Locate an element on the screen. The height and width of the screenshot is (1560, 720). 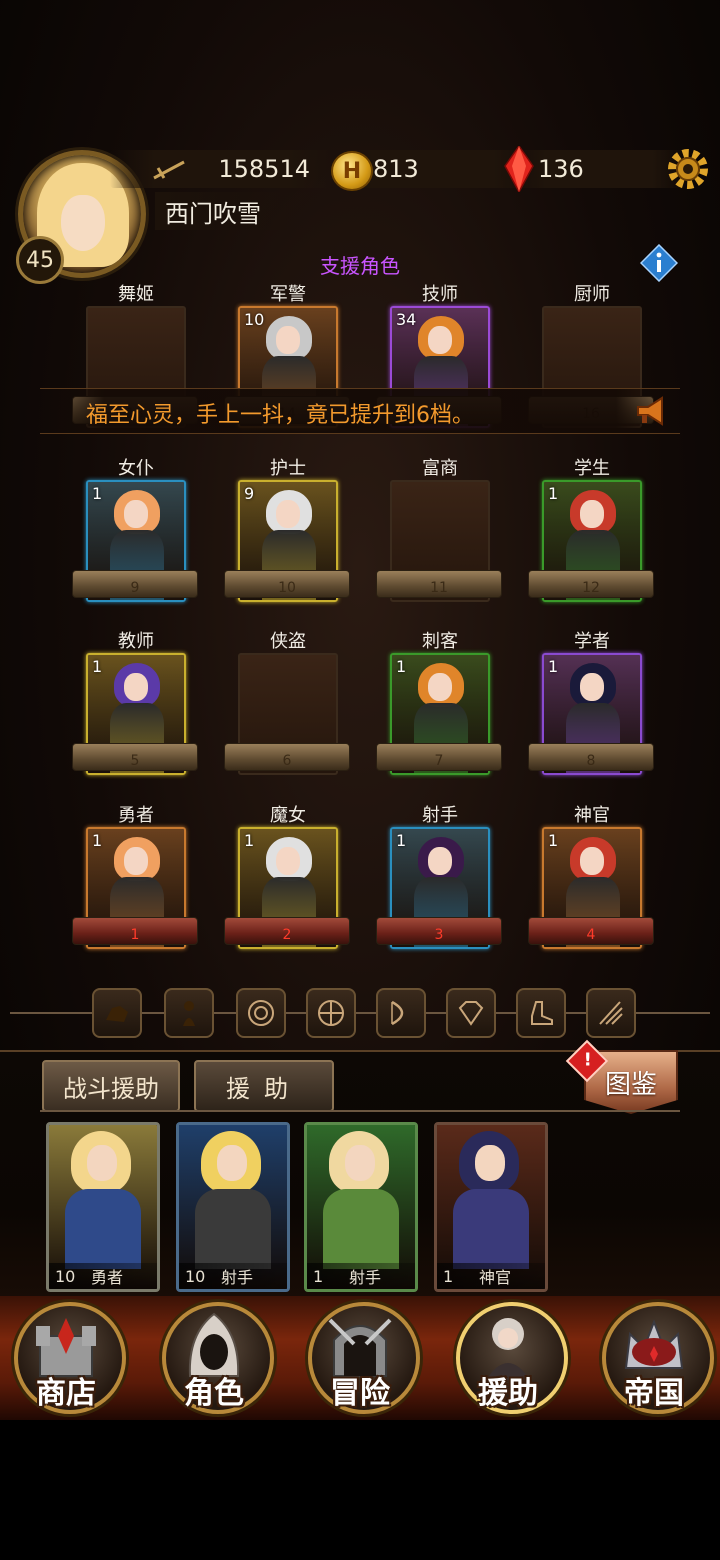
nav-assist: 援助 is located at coordinates (509, 1356).